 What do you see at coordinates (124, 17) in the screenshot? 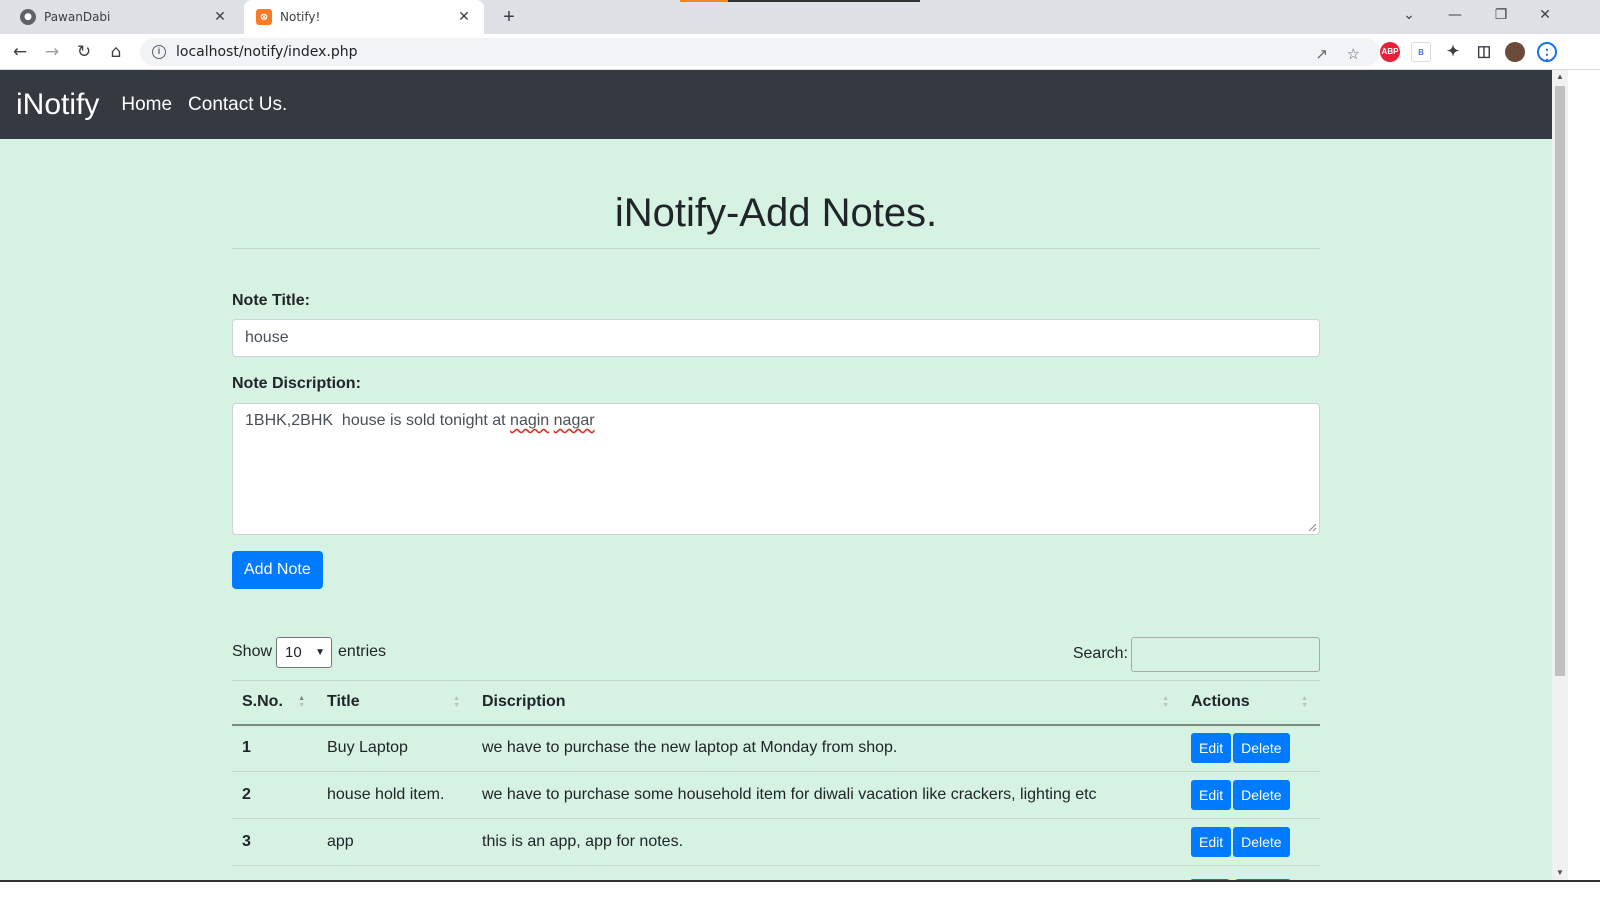
I see `browser-tab-pawandabi: ● PawanDabi ✕` at bounding box center [124, 17].